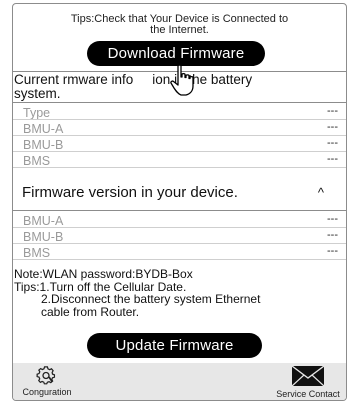 This screenshot has width=355, height=403. What do you see at coordinates (174, 345) in the screenshot?
I see `update-firmware-button: Update Firmware` at bounding box center [174, 345].